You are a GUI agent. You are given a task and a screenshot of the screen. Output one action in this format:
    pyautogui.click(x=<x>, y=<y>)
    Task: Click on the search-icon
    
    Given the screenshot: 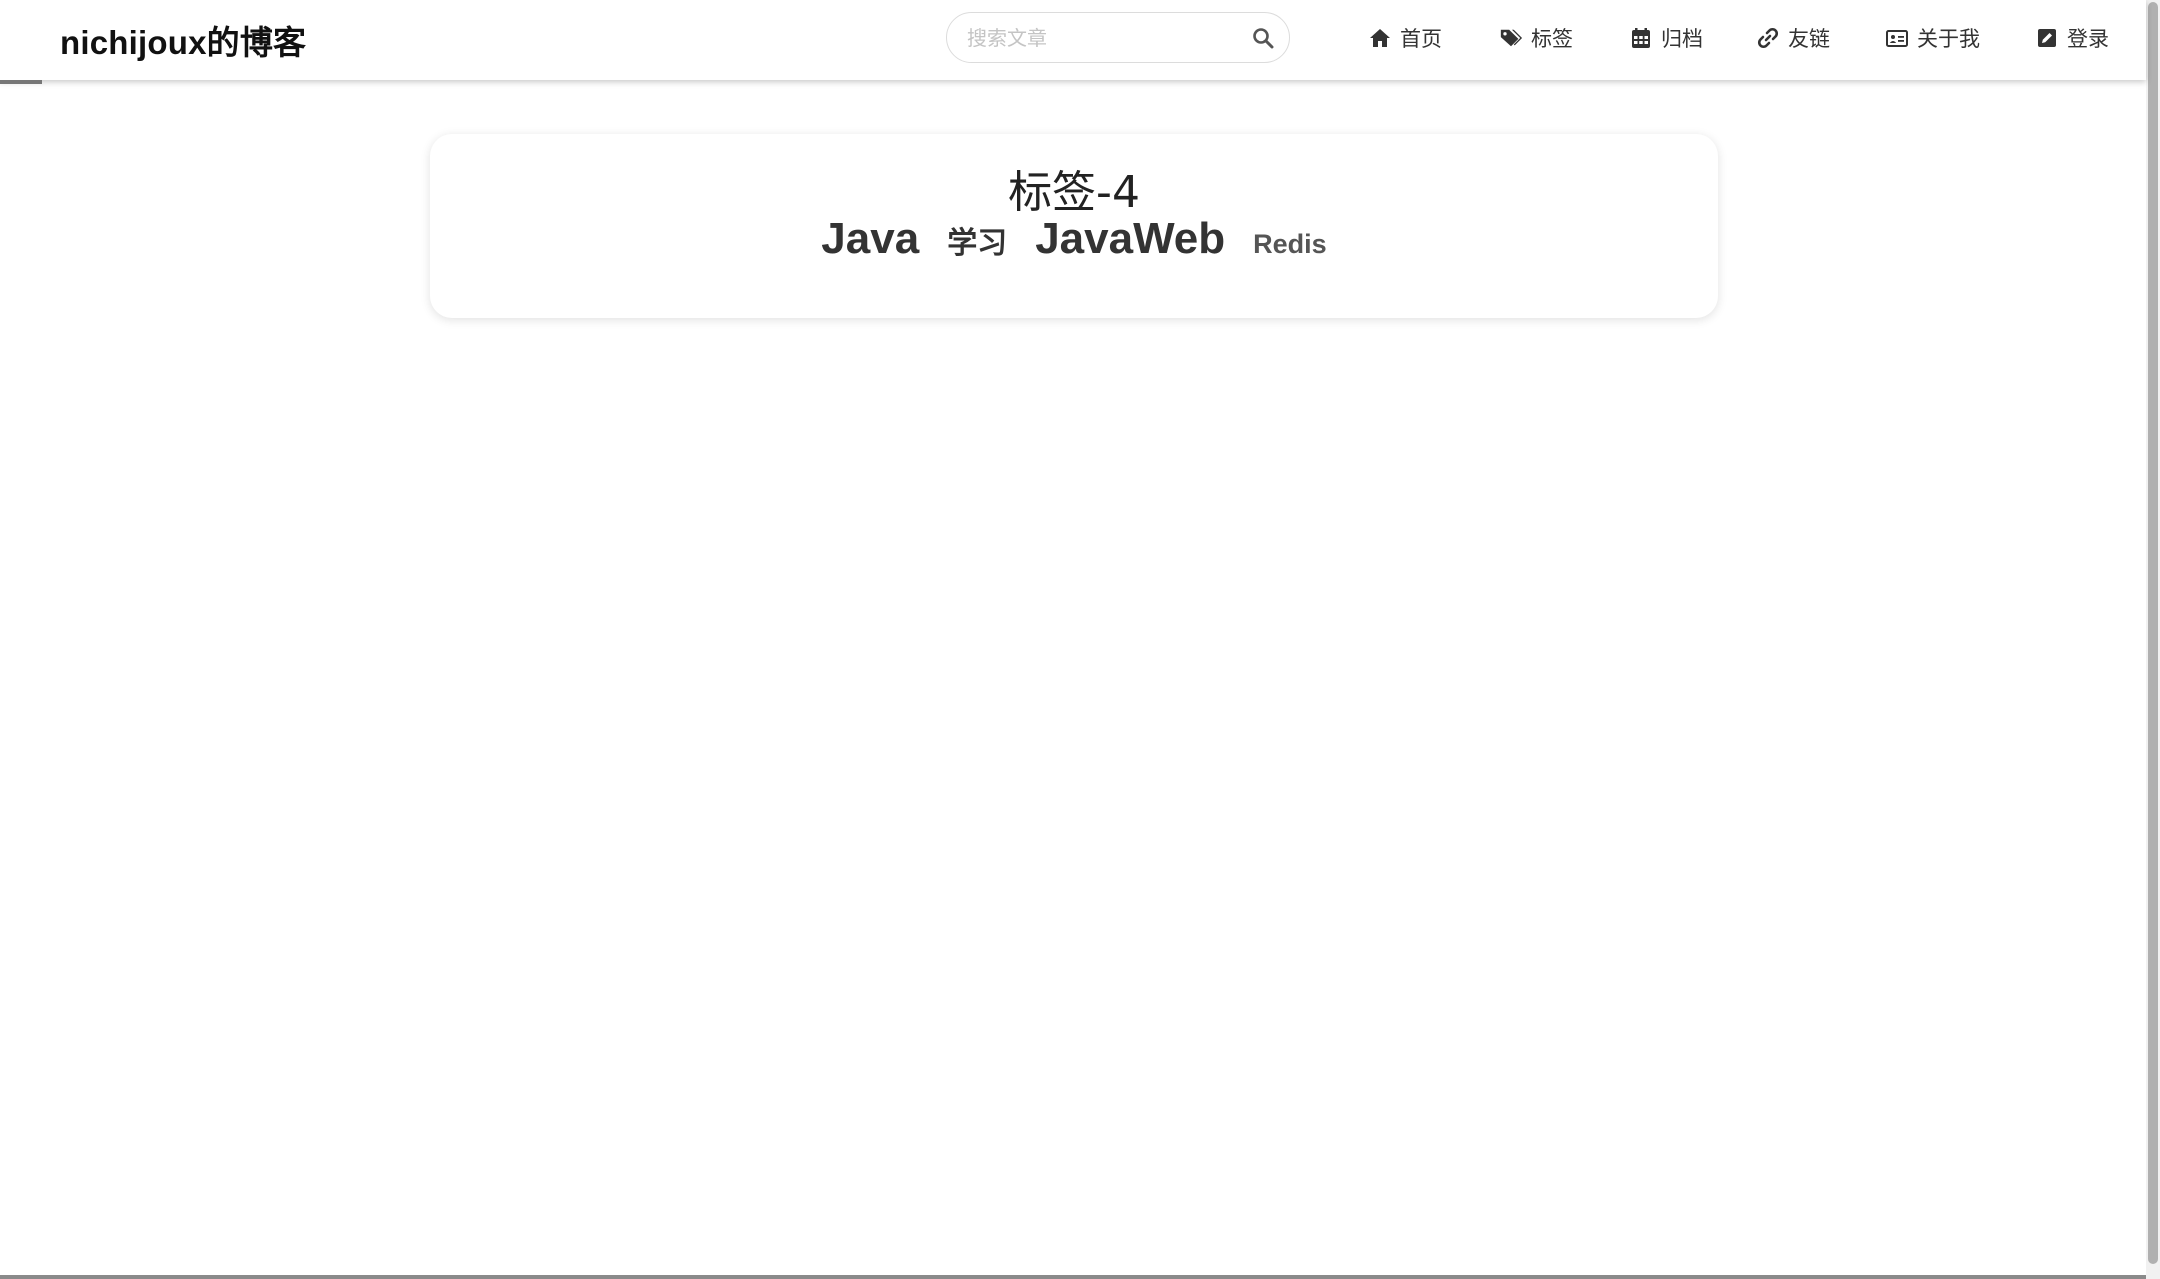 What is the action you would take?
    pyautogui.click(x=1263, y=38)
    